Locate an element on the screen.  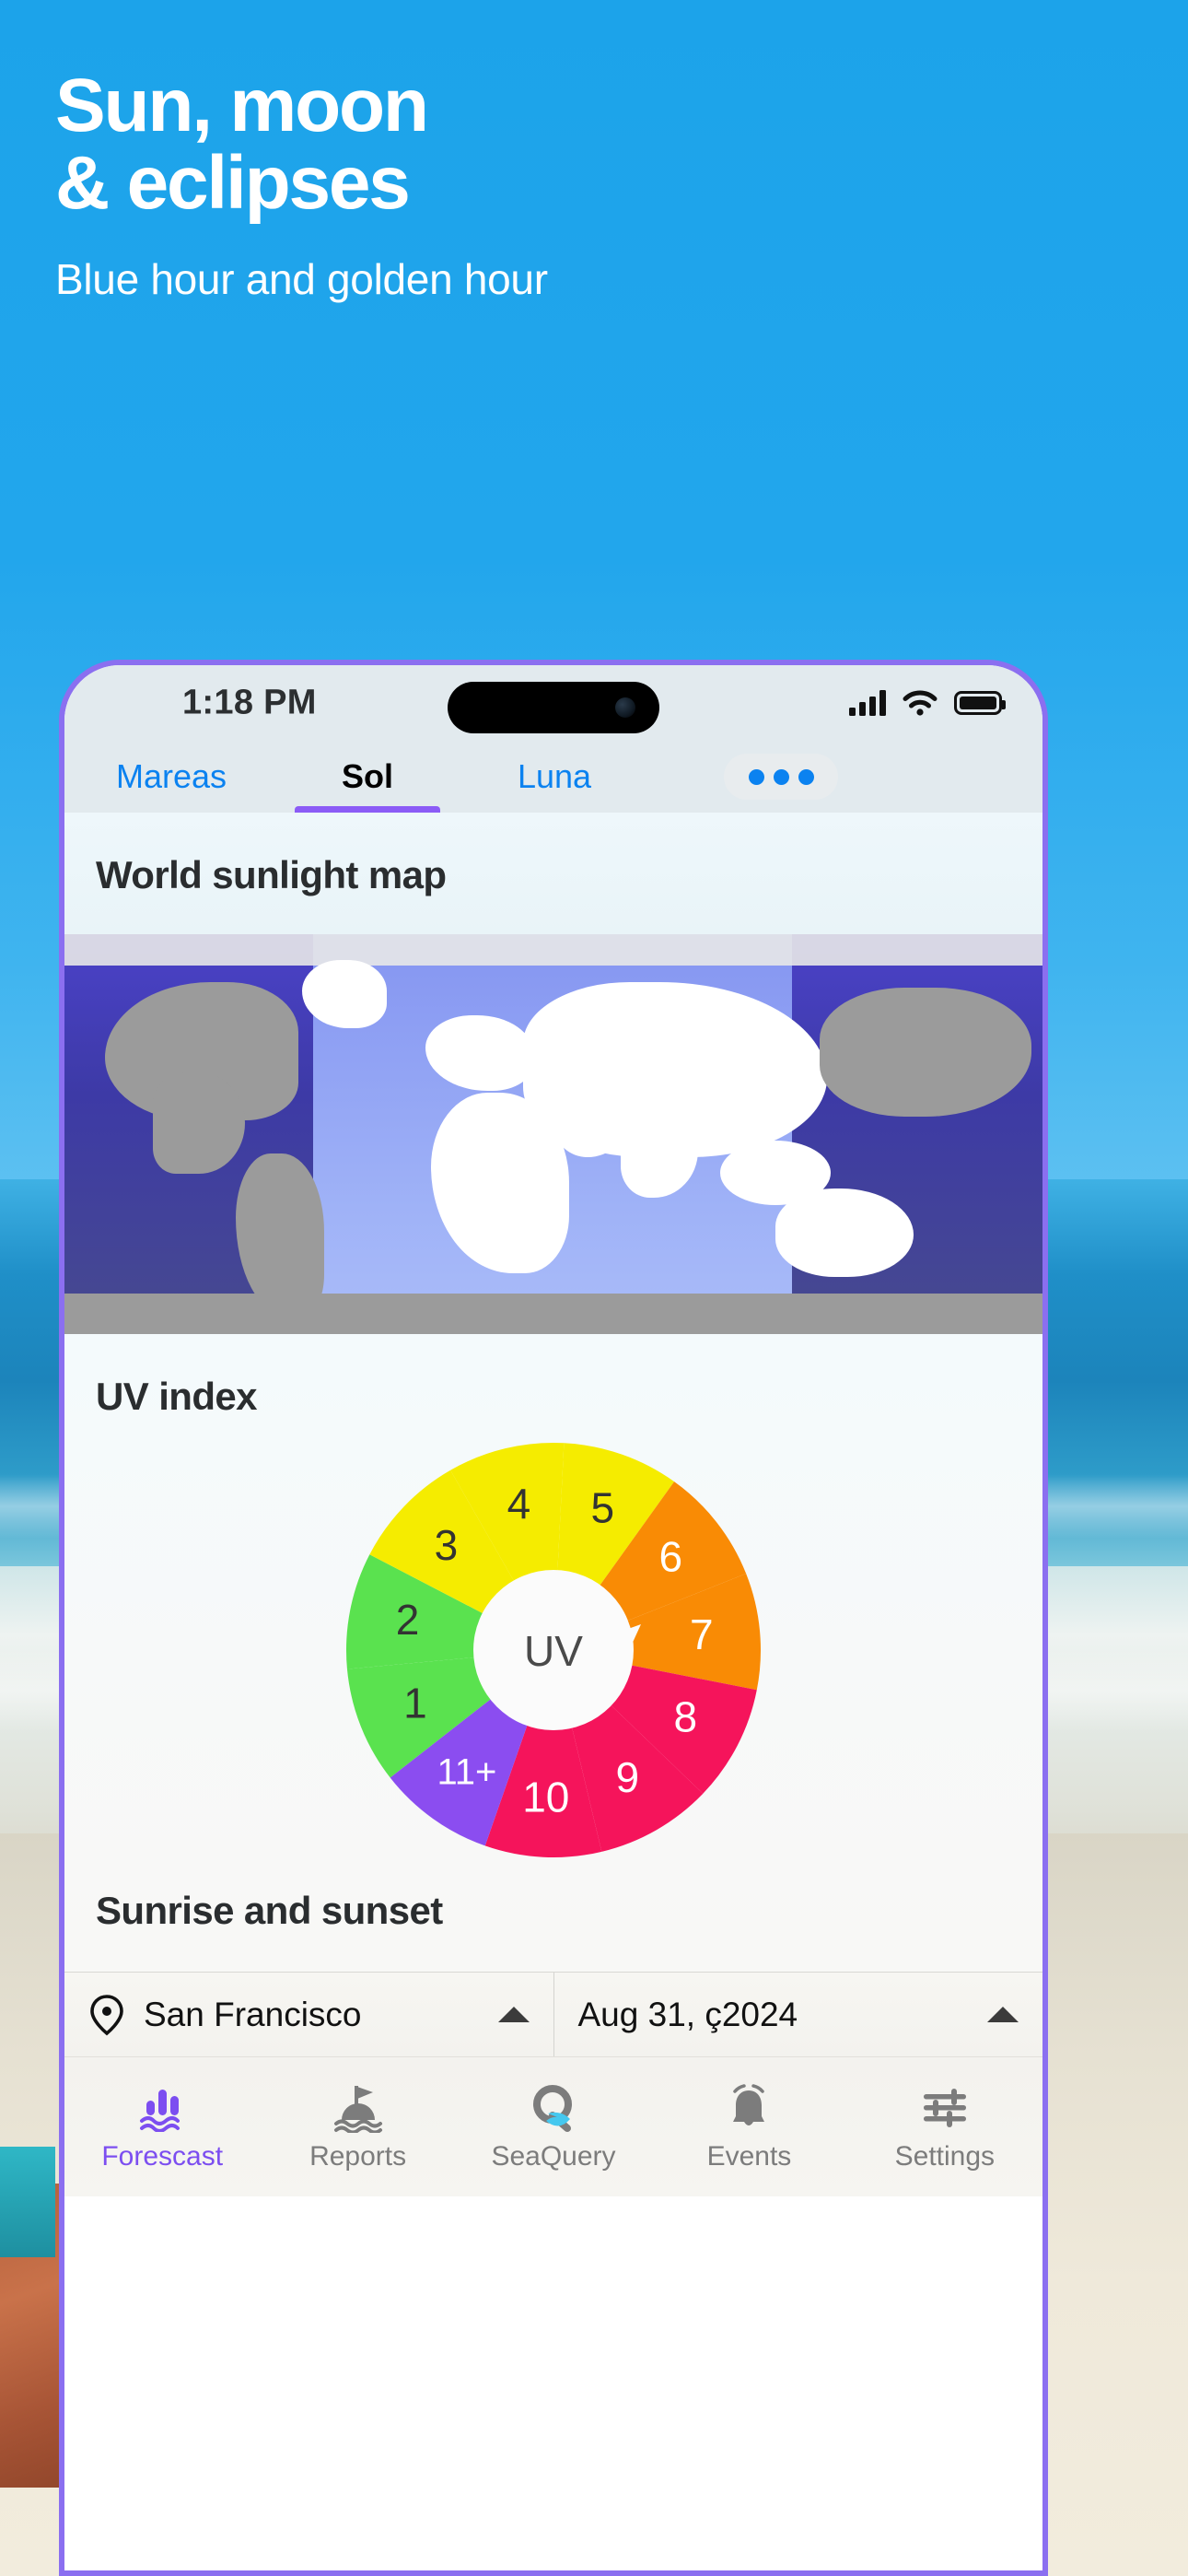
section-title-world-sunlight-map: World sunlight map is located at coordinates (553, 873).